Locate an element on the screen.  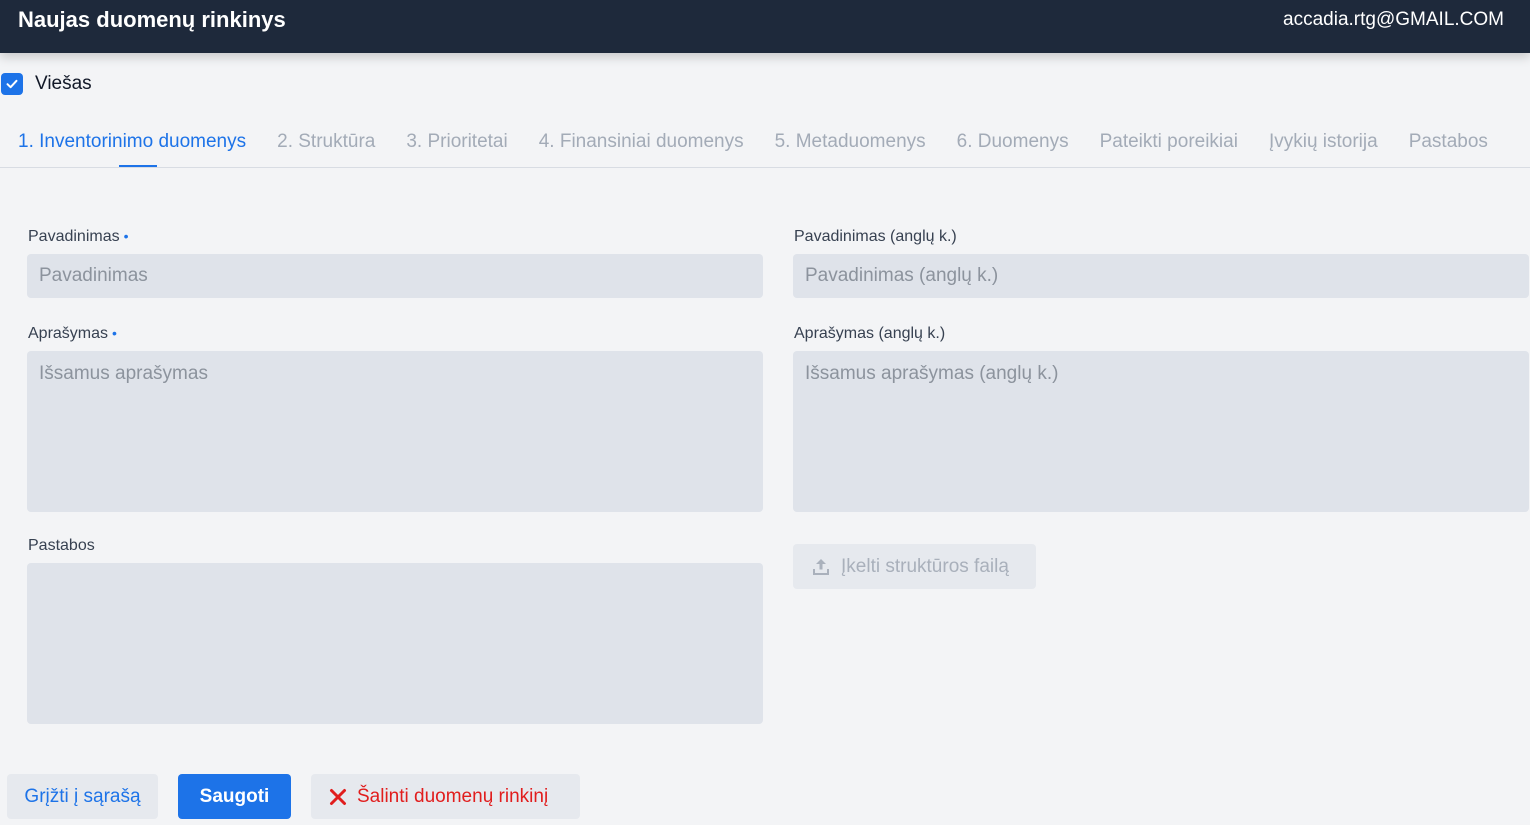
tab-history: Įvykių istorija is located at coordinates (1323, 146).